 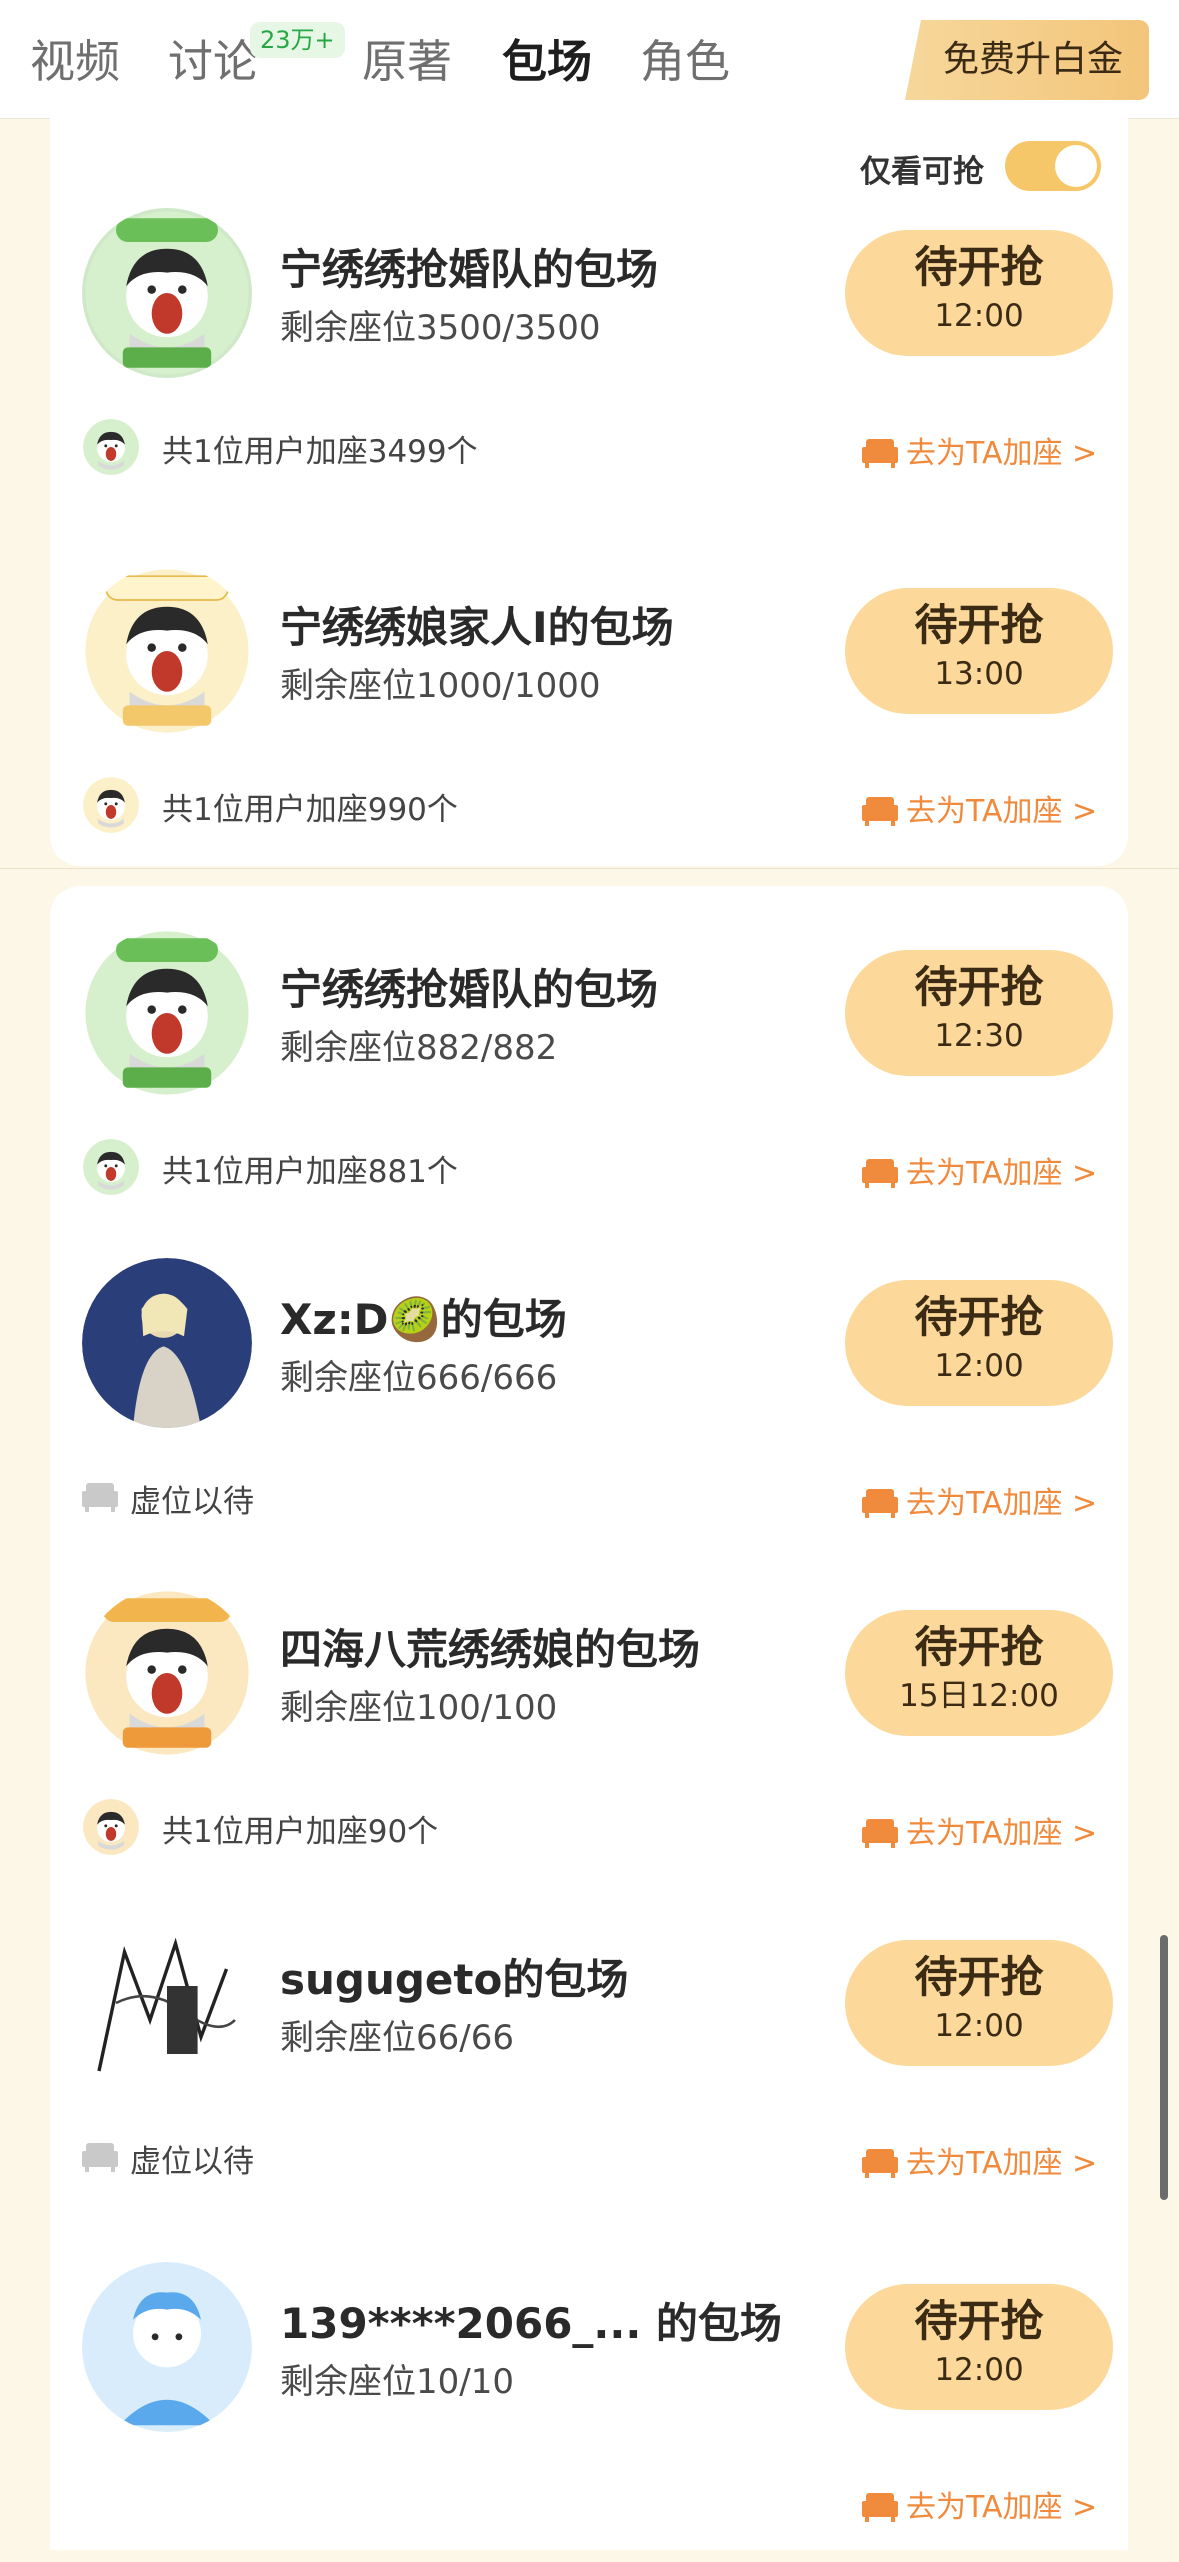 I want to click on tab-private-screening: 包场, so click(x=547, y=62).